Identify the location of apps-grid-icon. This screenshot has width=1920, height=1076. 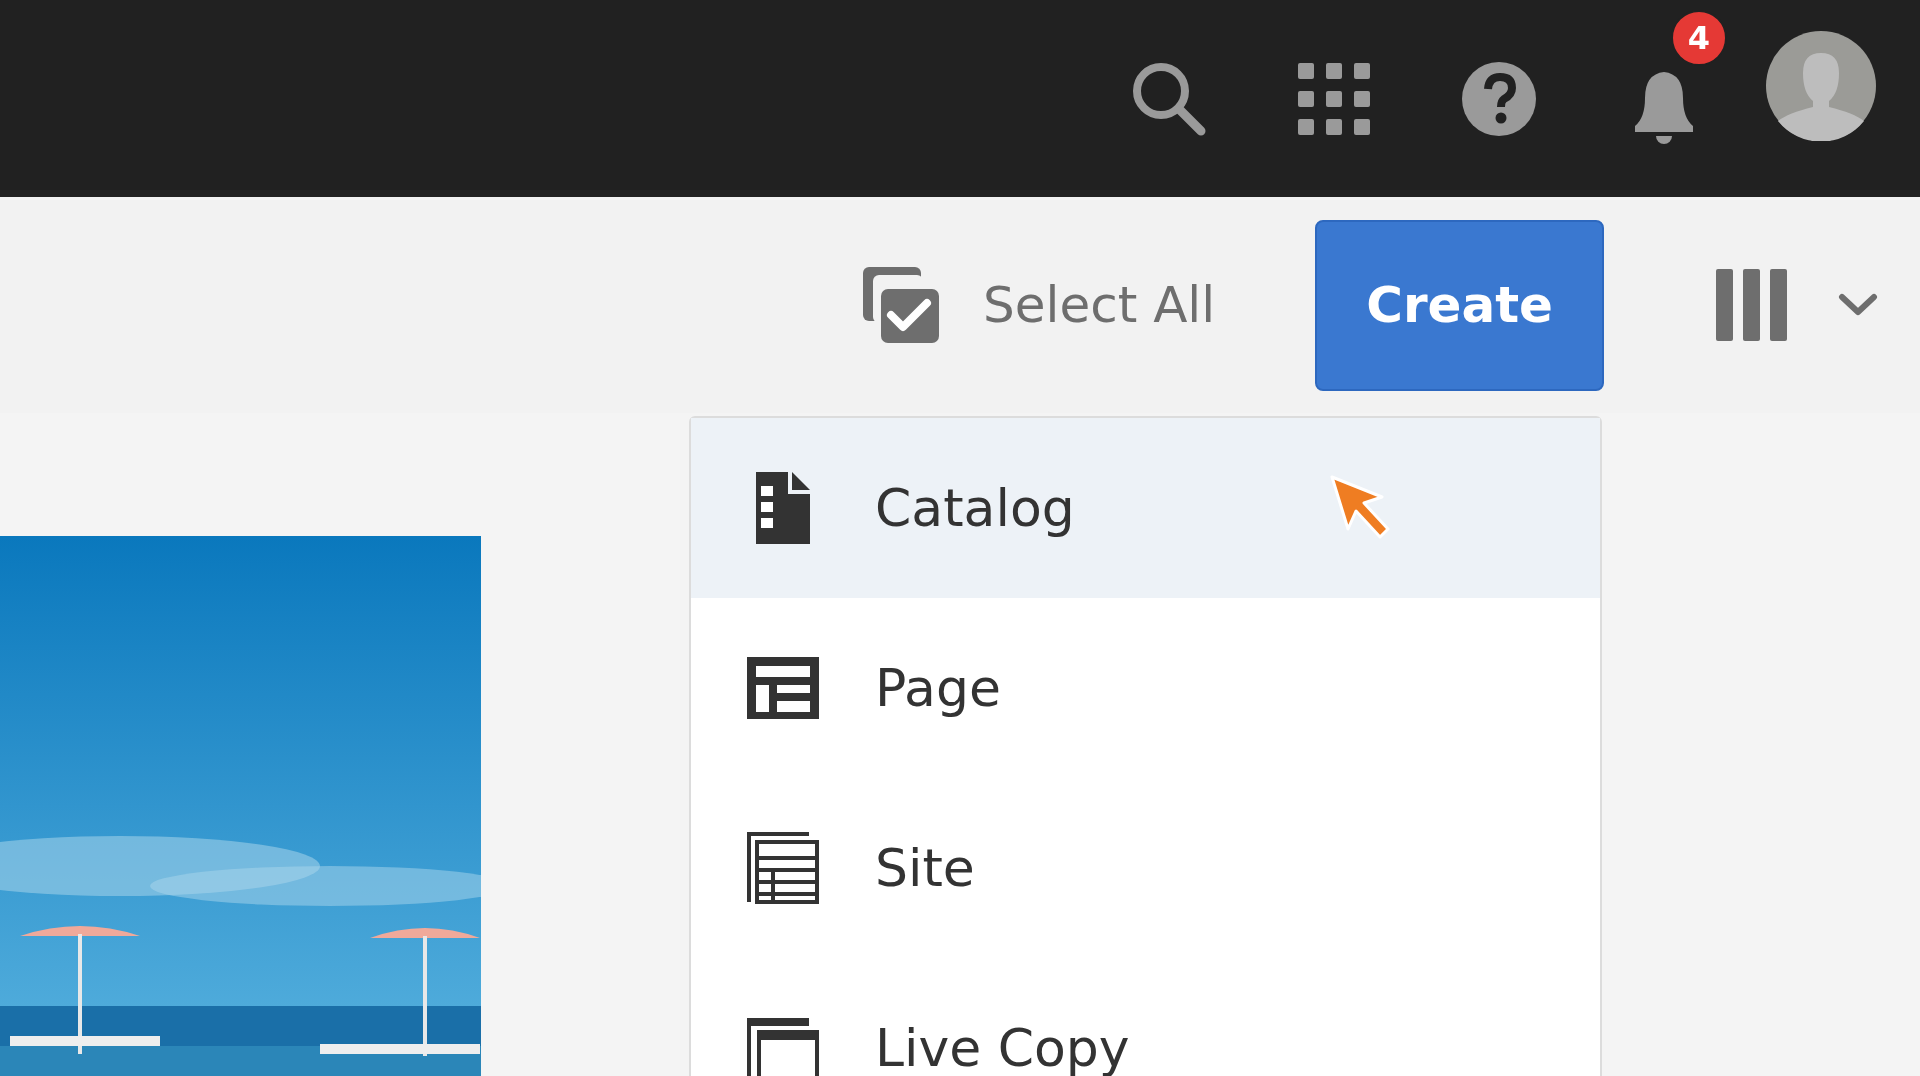
(1333, 98).